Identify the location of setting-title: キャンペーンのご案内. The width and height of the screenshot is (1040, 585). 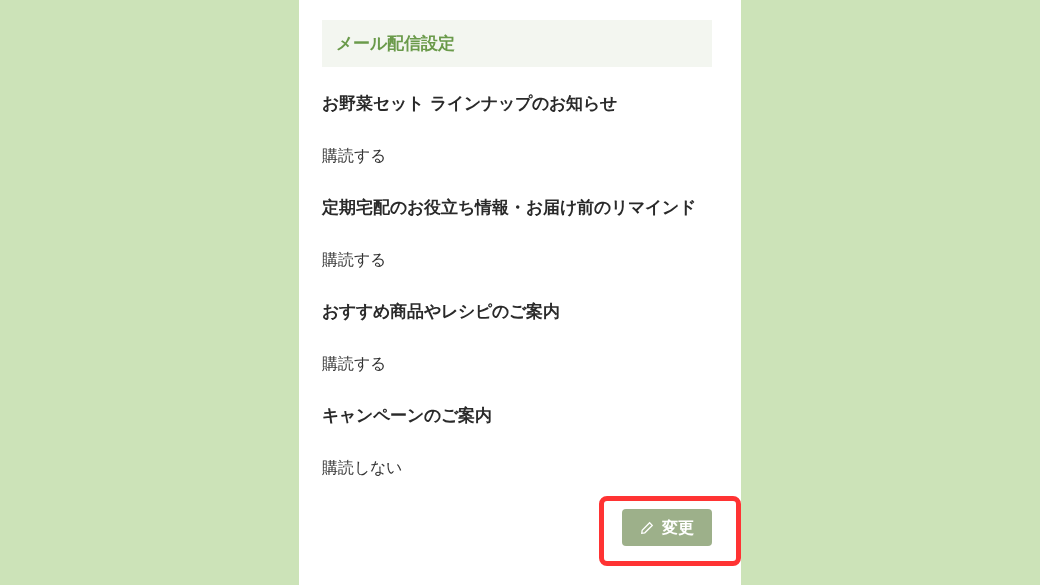
(407, 415).